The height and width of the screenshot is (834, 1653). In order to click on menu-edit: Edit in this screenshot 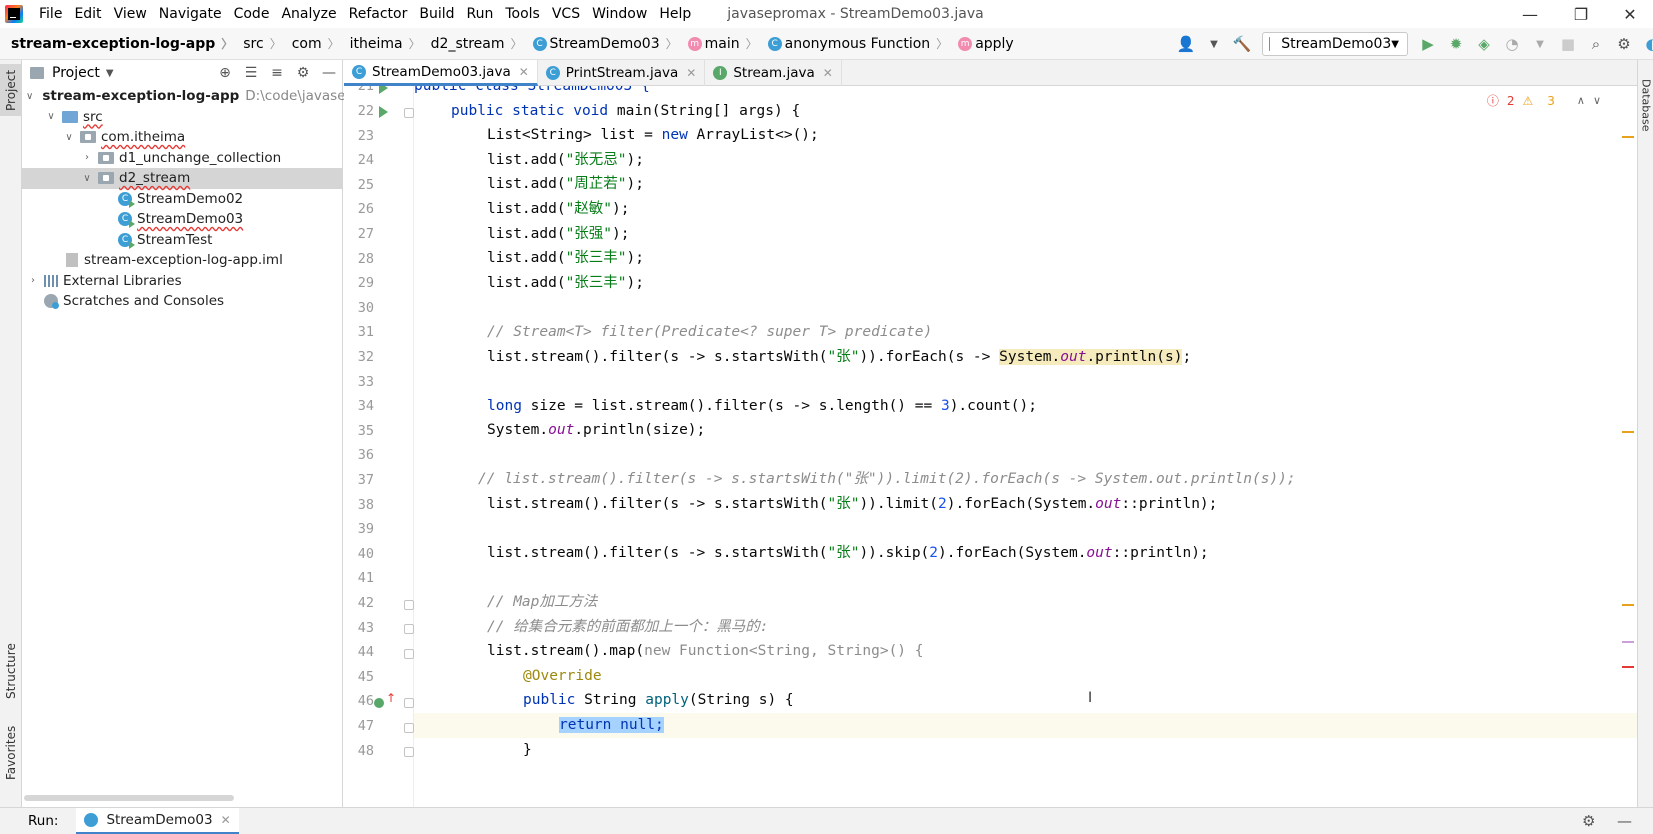, I will do `click(87, 14)`.